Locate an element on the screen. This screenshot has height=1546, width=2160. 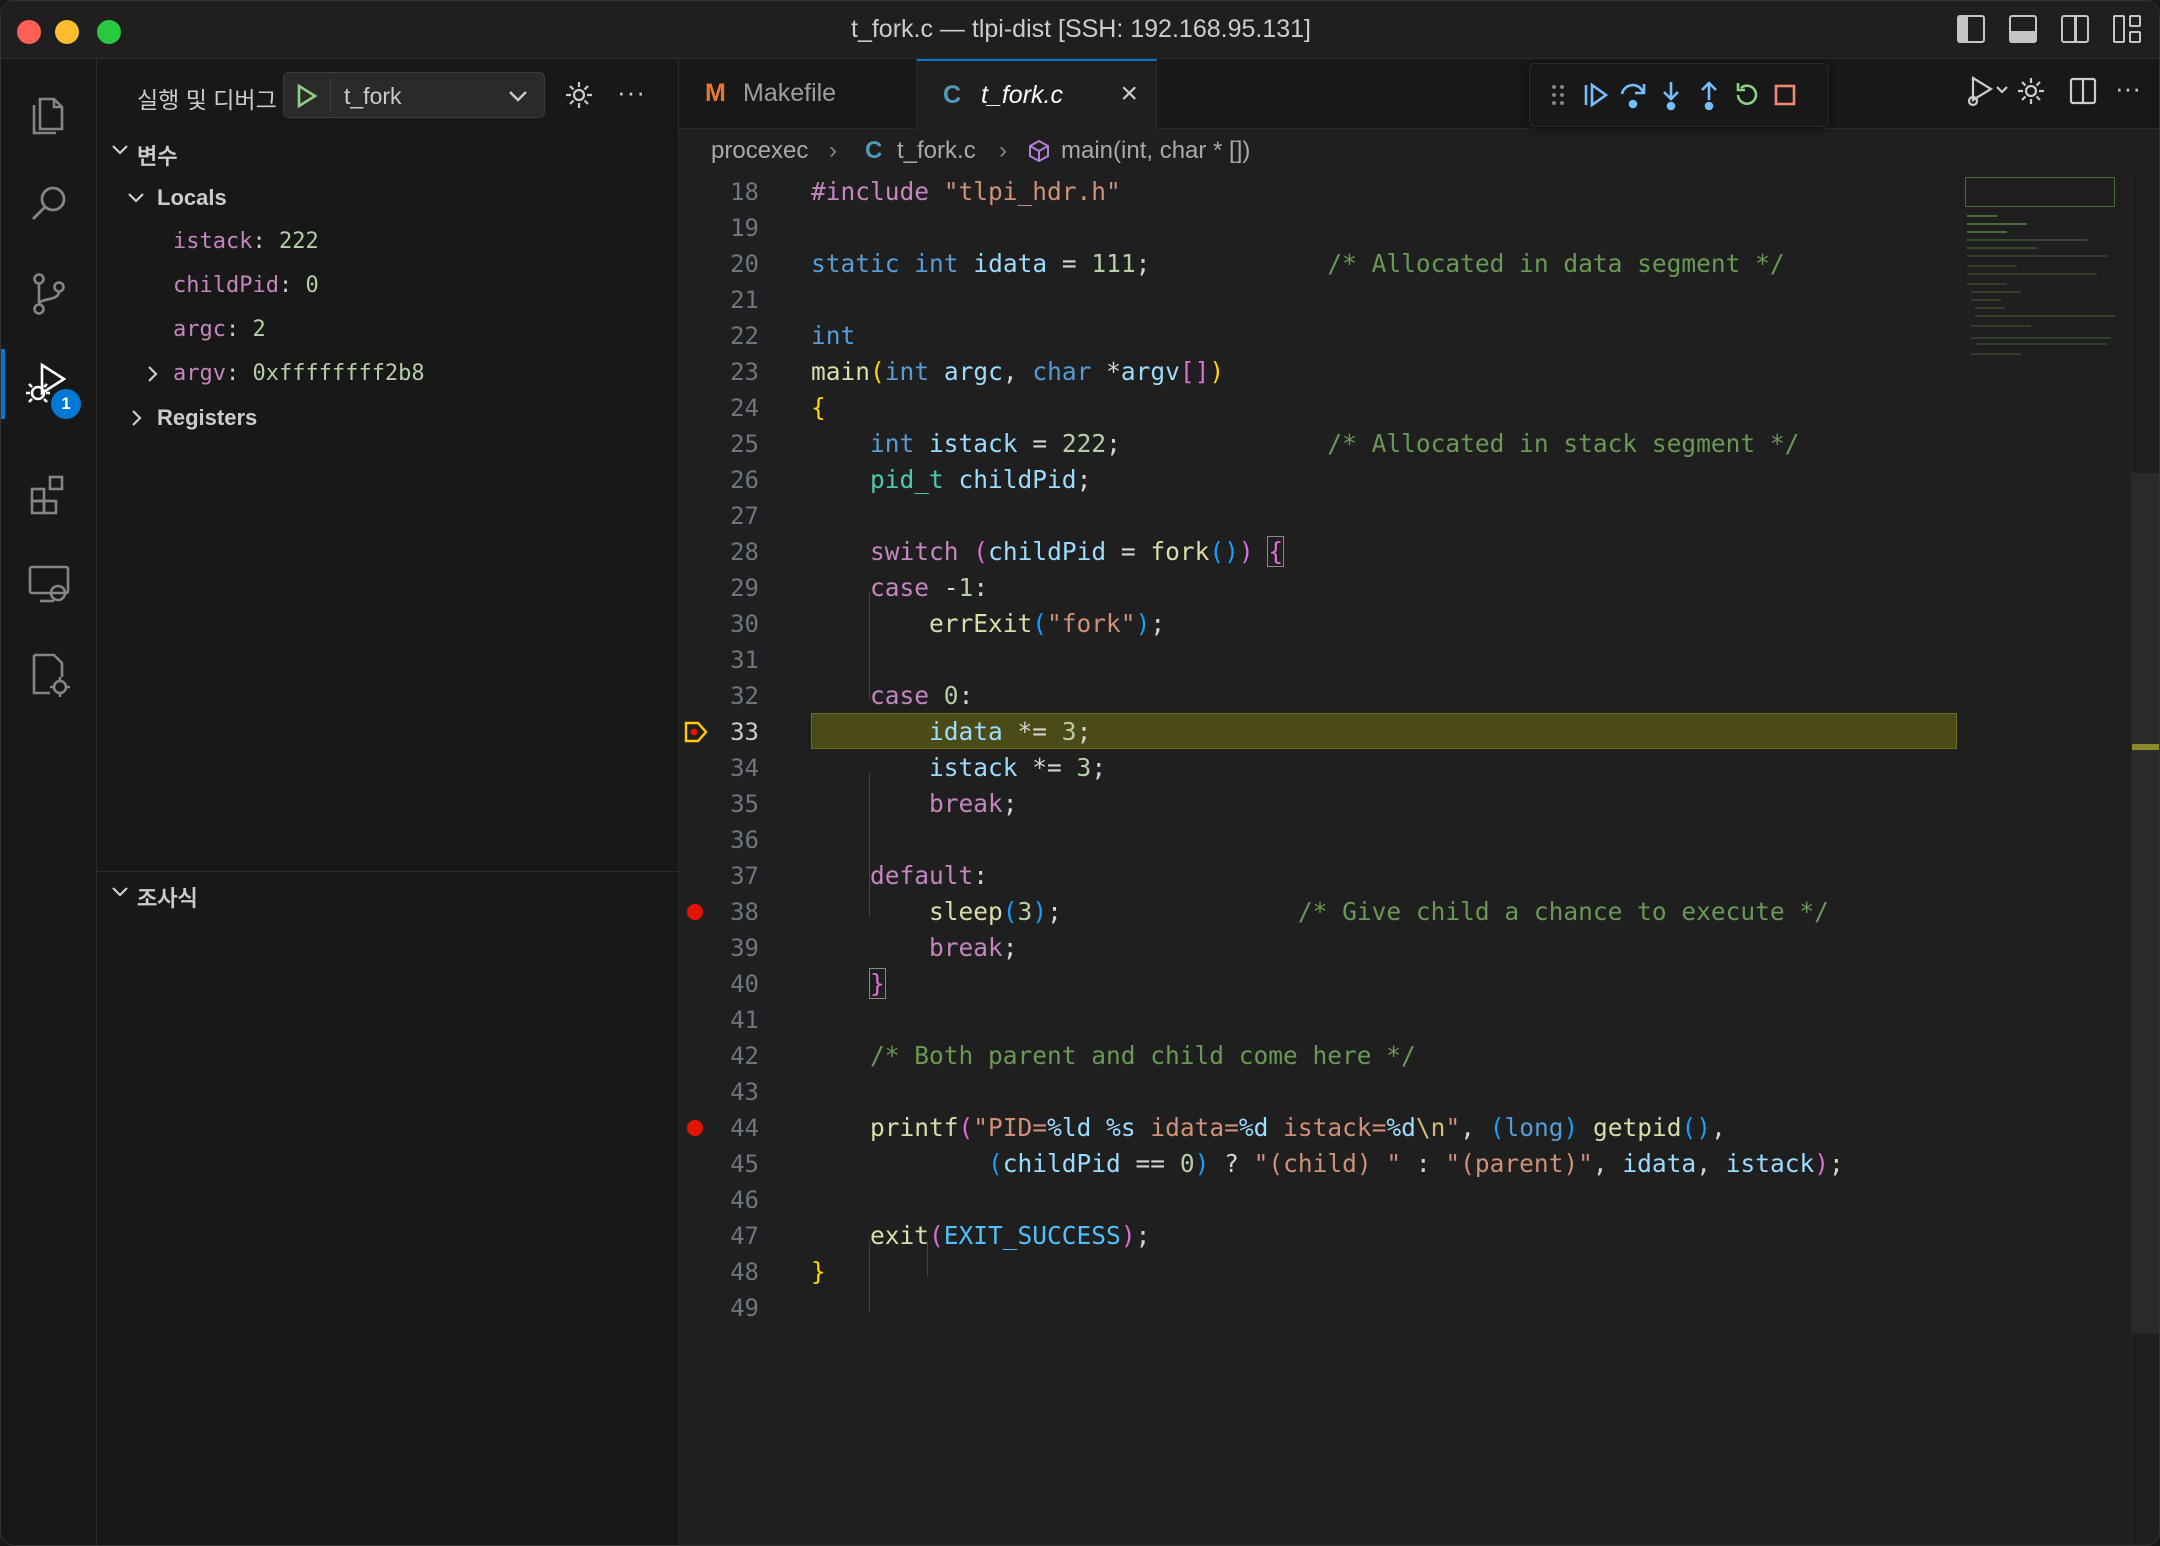
line-number: 20 is located at coordinates (744, 264).